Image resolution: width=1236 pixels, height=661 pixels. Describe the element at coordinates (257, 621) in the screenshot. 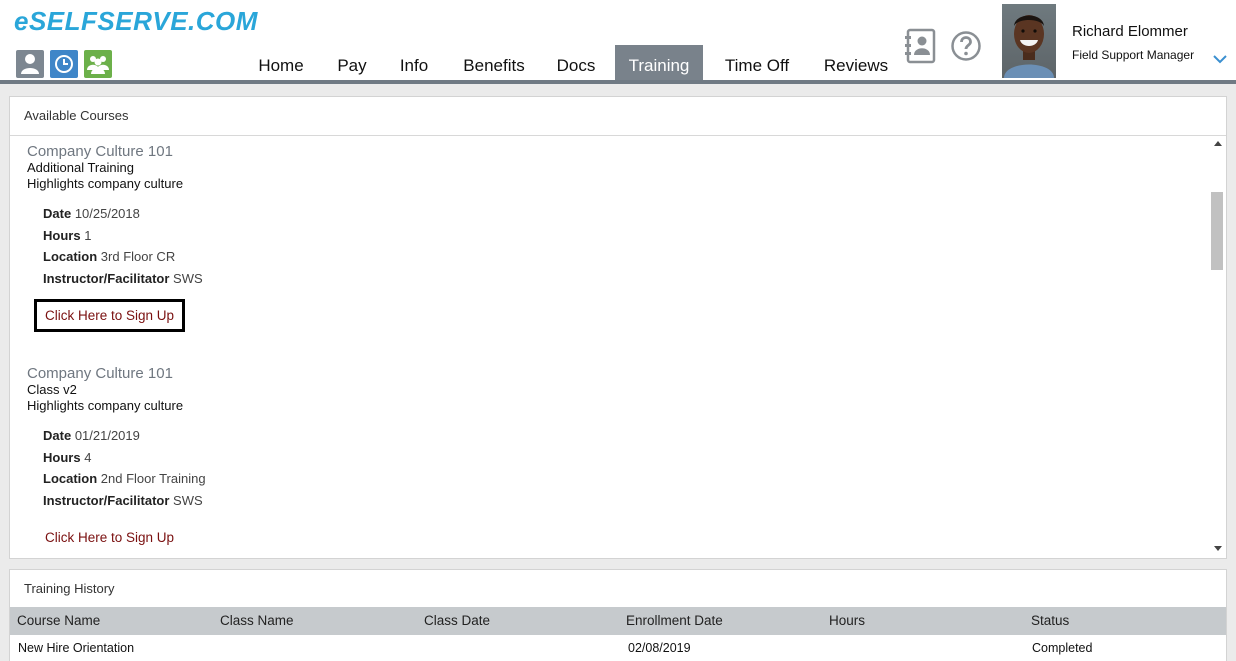

I see `col-class-name: Class Name` at that location.